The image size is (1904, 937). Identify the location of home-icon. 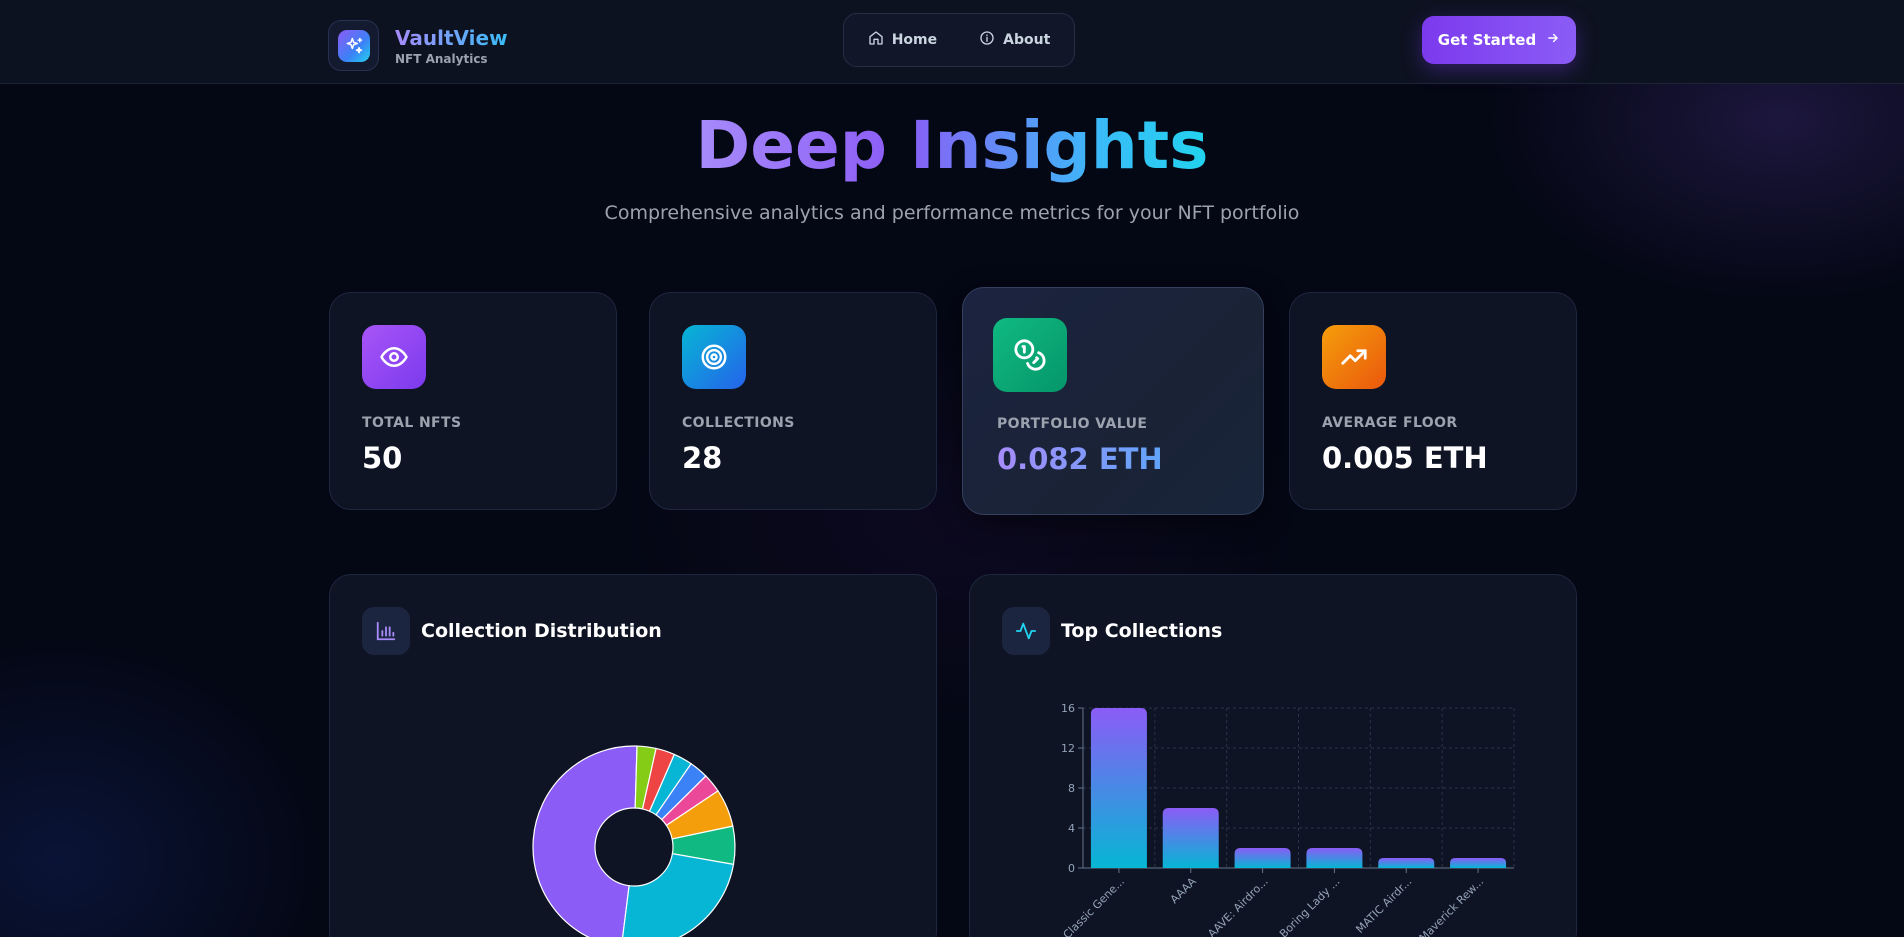
(876, 40).